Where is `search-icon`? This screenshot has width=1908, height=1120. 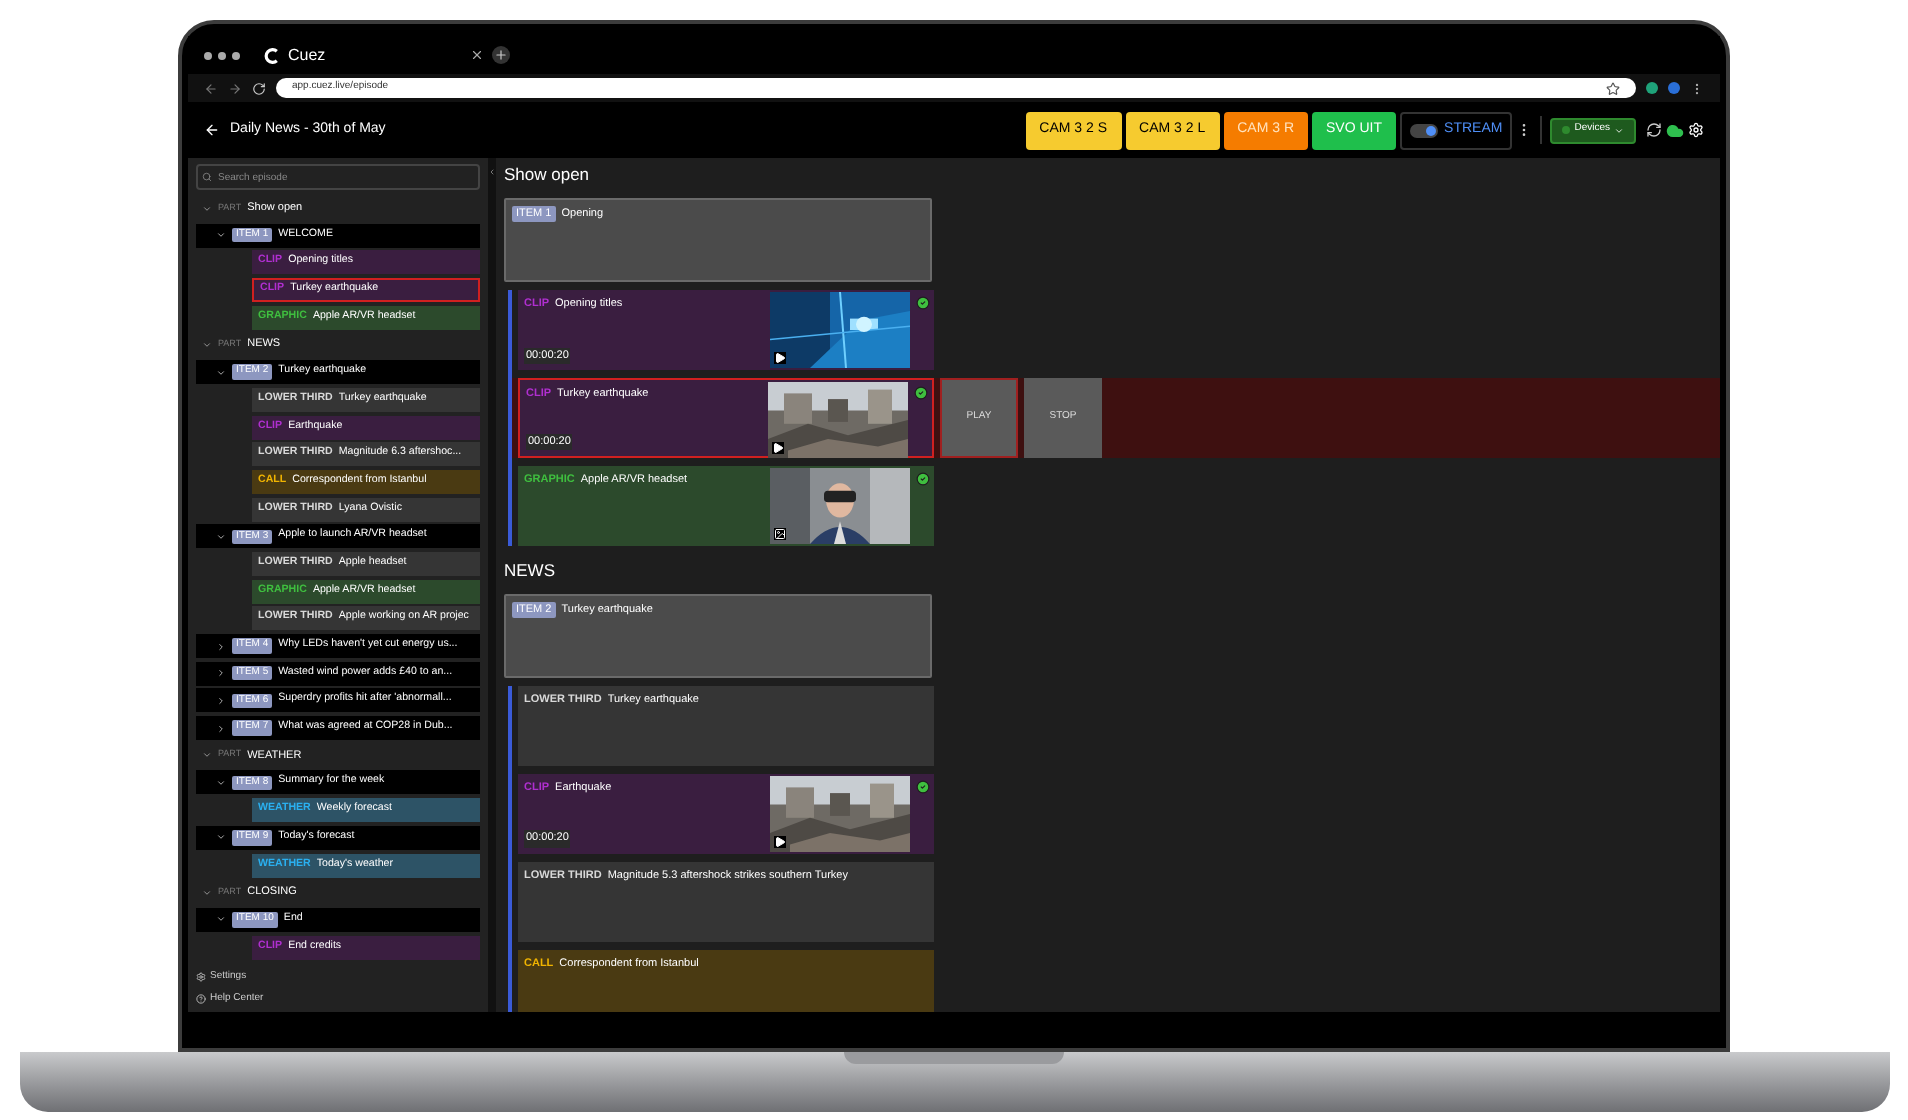
search-icon is located at coordinates (207, 177).